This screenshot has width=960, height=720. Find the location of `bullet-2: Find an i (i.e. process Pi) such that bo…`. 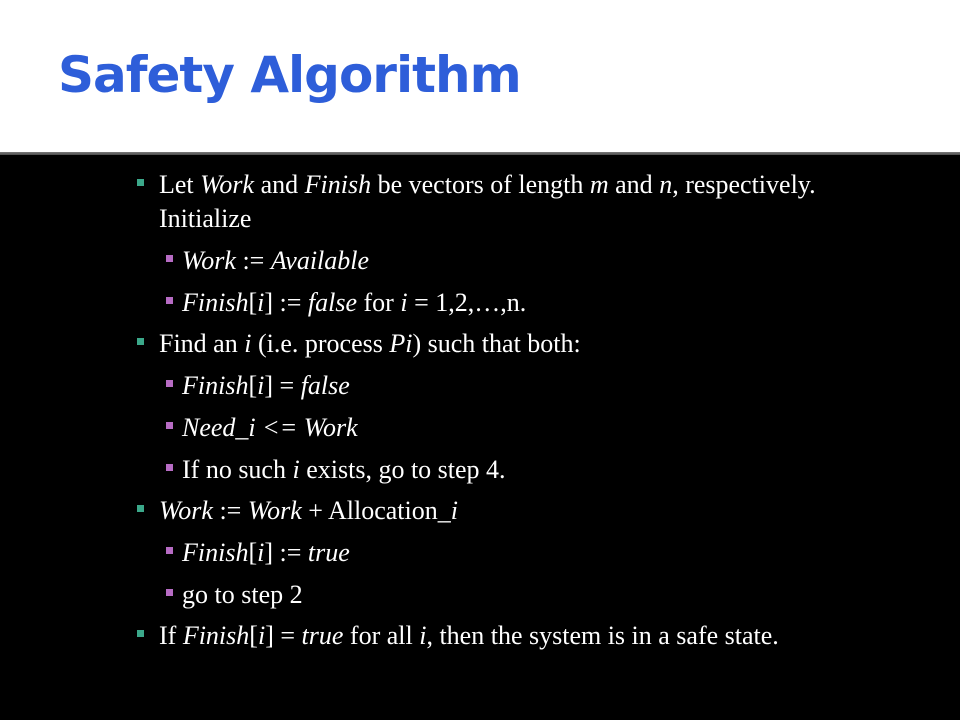

bullet-2: Find an i (i.e. process Pi) such that bo… is located at coordinates (429, 344).